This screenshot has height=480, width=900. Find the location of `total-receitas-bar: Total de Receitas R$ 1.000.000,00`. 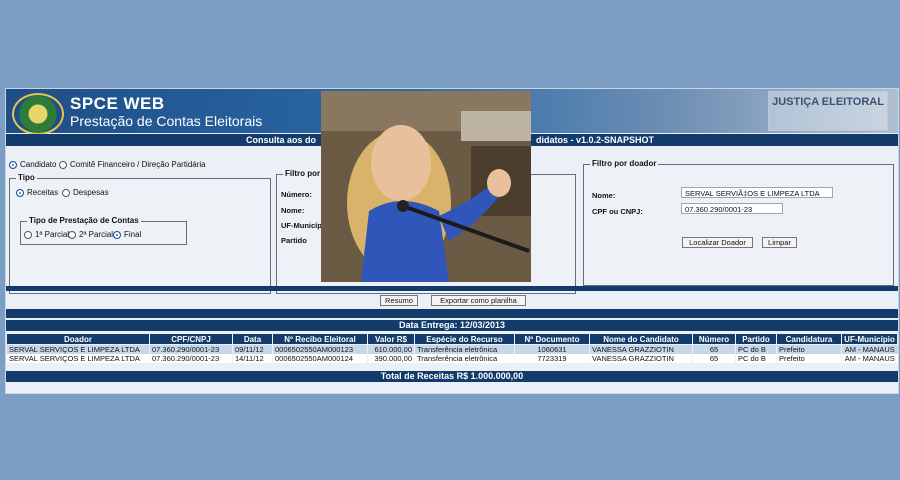

total-receitas-bar: Total de Receitas R$ 1.000.000,00 is located at coordinates (452, 376).